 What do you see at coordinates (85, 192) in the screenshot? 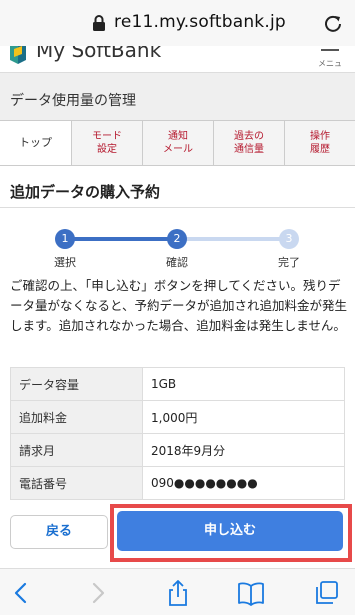
I see `section-title: 追加データの購入予約` at bounding box center [85, 192].